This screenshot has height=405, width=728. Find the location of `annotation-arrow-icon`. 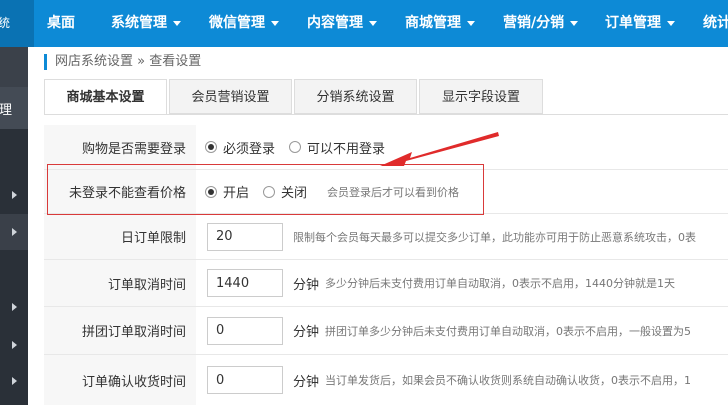

annotation-arrow-icon is located at coordinates (439, 149).